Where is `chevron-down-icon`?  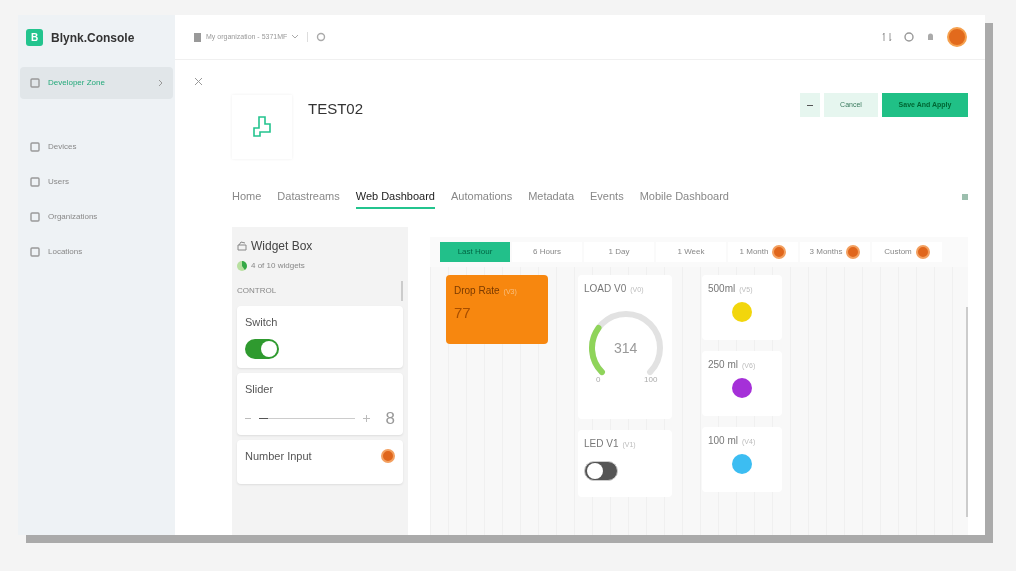 chevron-down-icon is located at coordinates (295, 37).